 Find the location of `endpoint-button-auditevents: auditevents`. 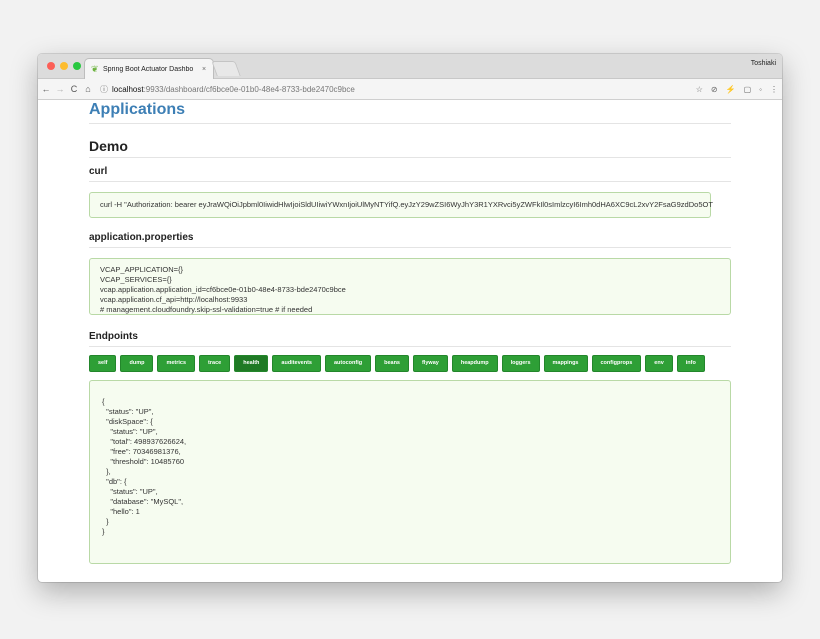

endpoint-button-auditevents: auditevents is located at coordinates (296, 363).